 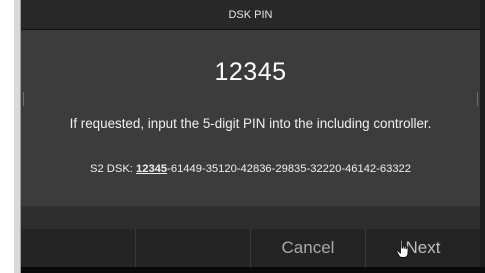 What do you see at coordinates (23, 99) in the screenshot?
I see `left-edge-tick` at bounding box center [23, 99].